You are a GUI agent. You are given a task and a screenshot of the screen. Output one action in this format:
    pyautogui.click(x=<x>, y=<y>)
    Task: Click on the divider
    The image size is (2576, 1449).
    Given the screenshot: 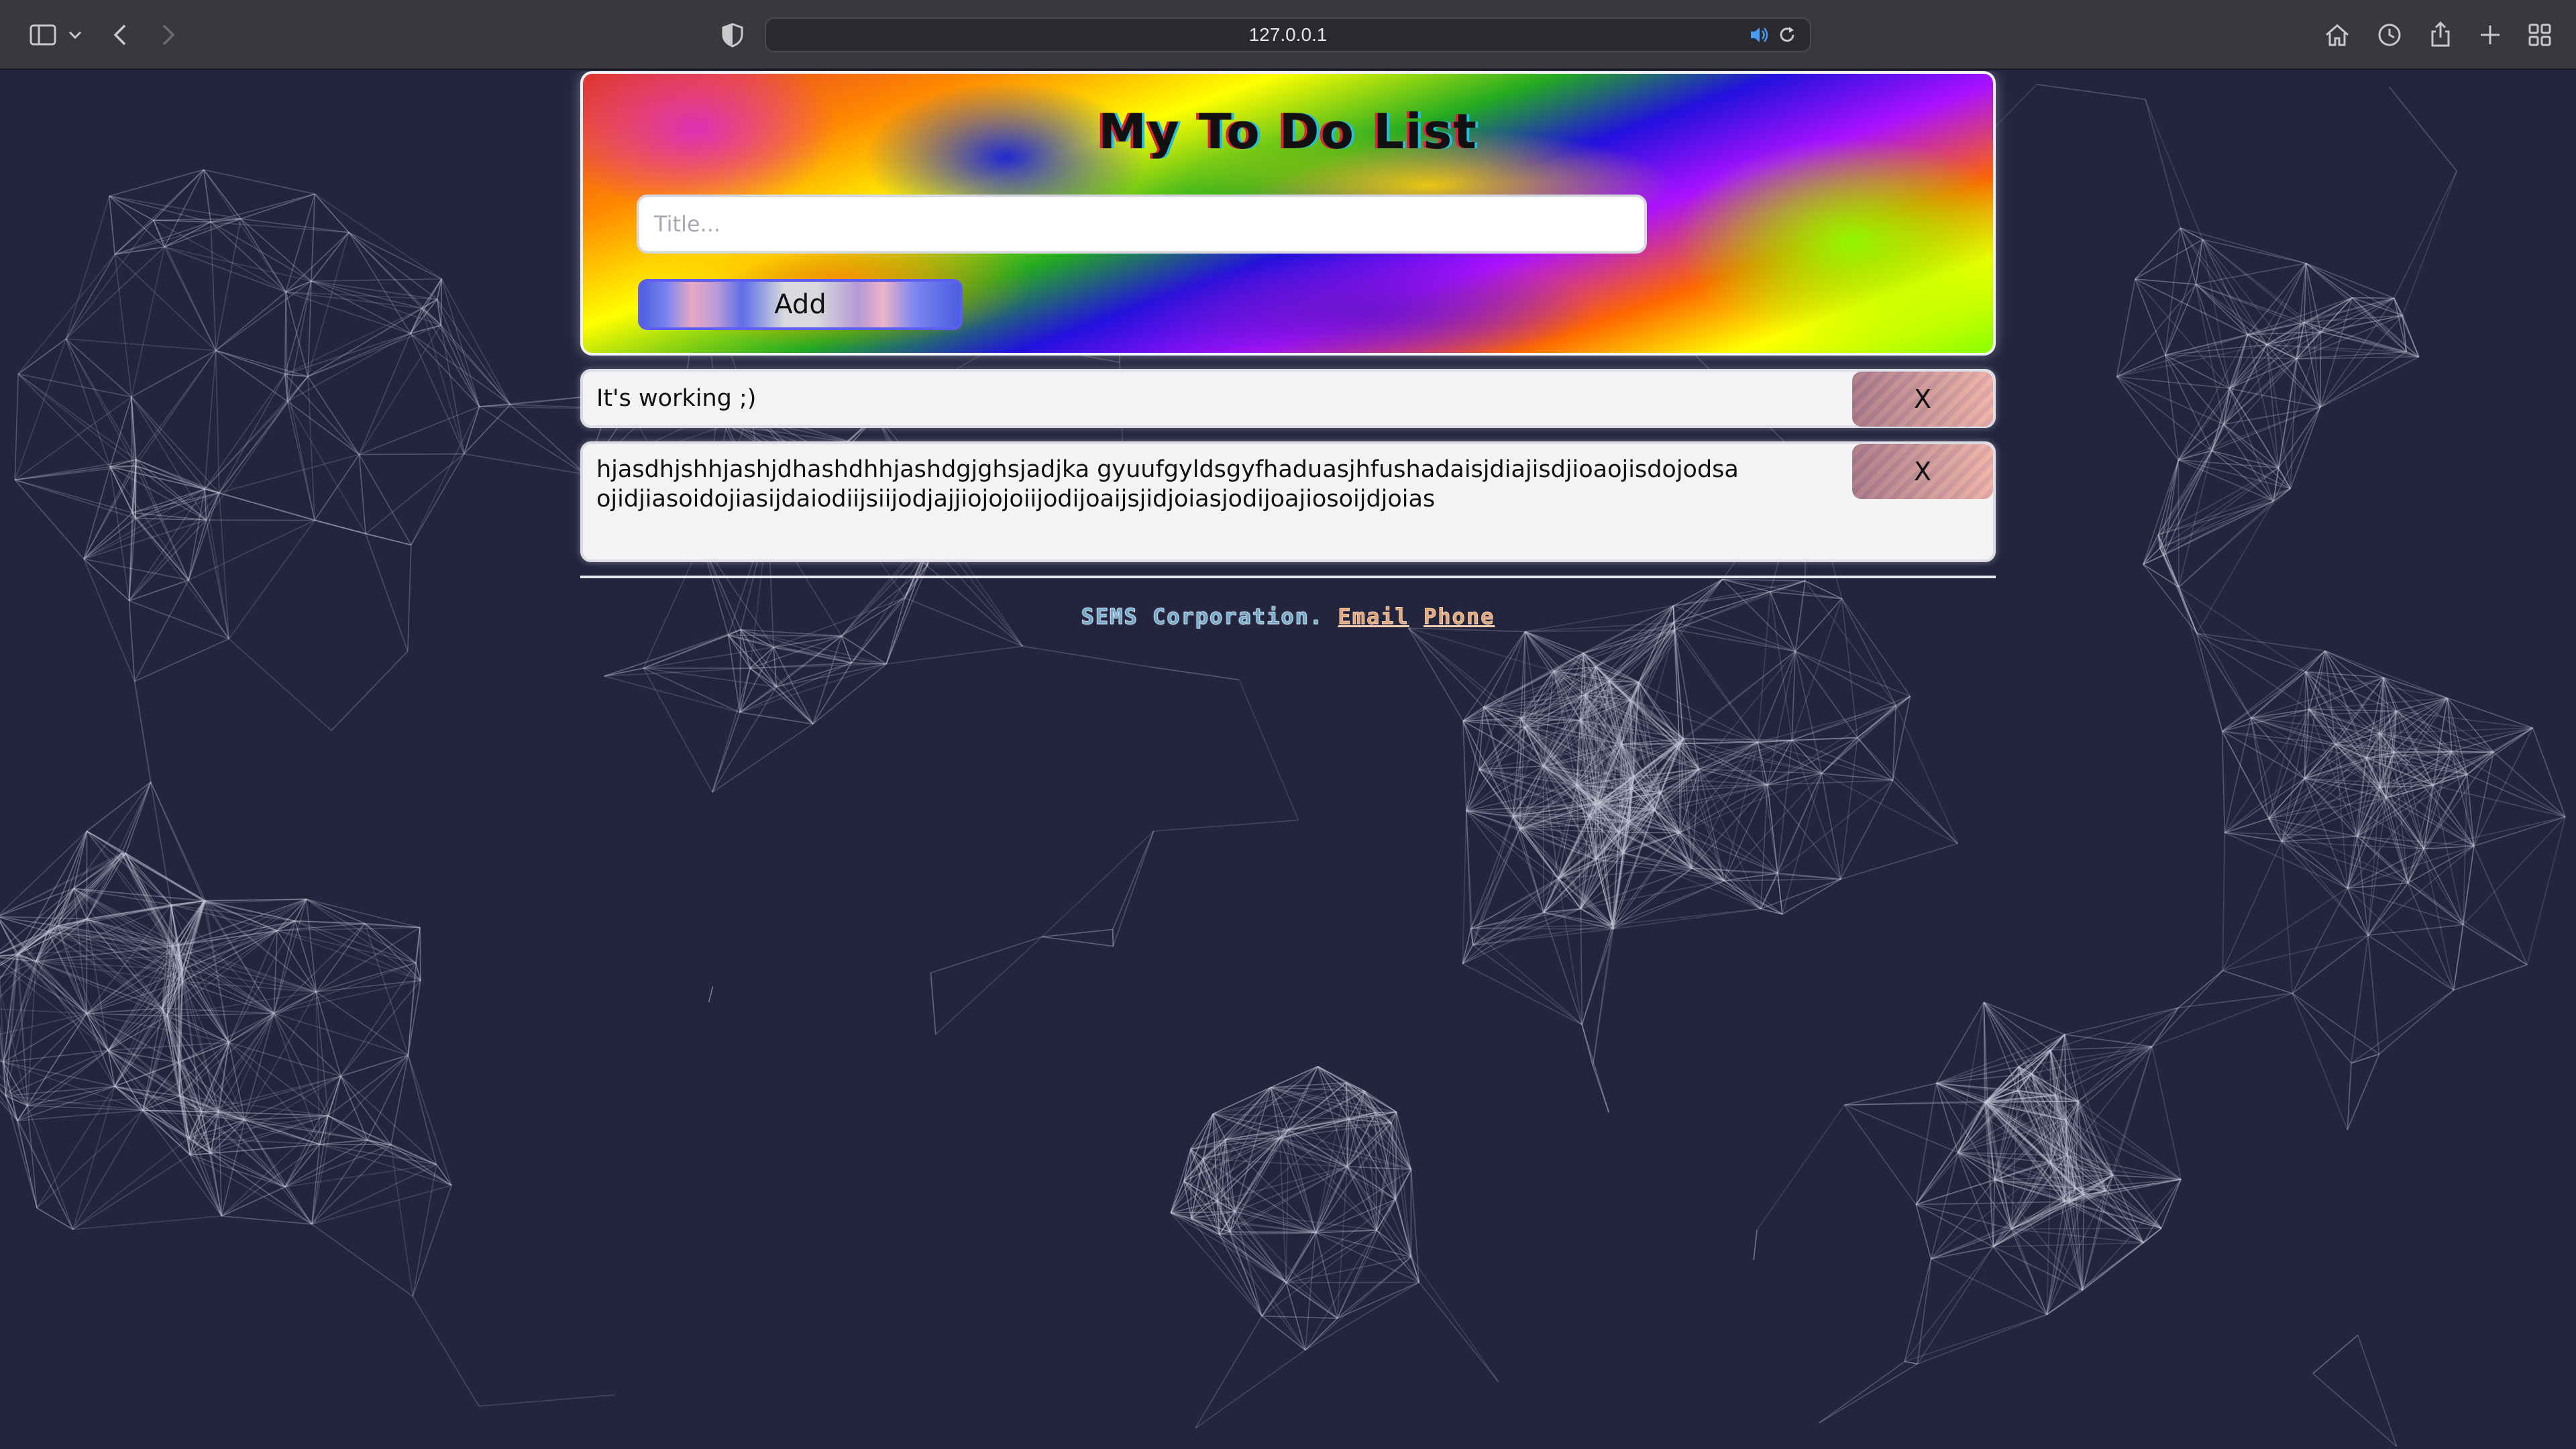 What is the action you would take?
    pyautogui.click(x=1288, y=577)
    